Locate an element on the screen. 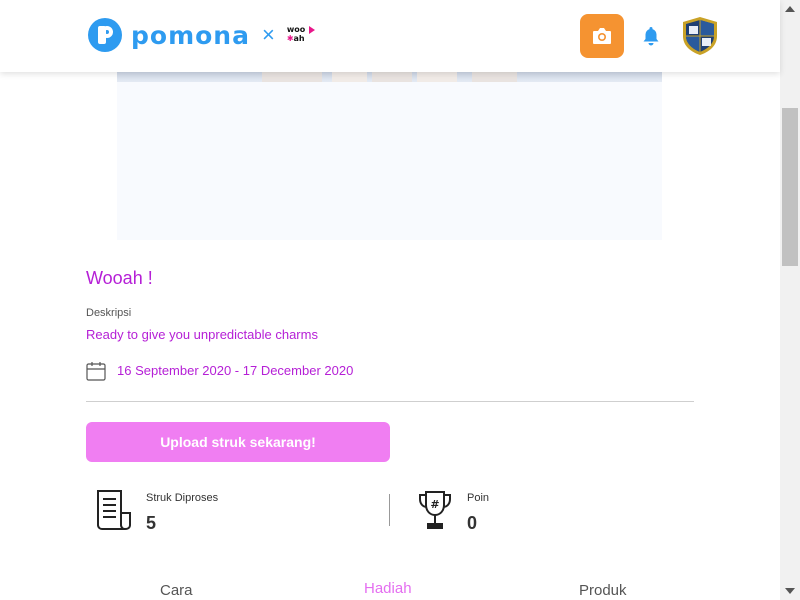 This screenshot has width=800, height=600. tab-produk: Produk is located at coordinates (603, 590).